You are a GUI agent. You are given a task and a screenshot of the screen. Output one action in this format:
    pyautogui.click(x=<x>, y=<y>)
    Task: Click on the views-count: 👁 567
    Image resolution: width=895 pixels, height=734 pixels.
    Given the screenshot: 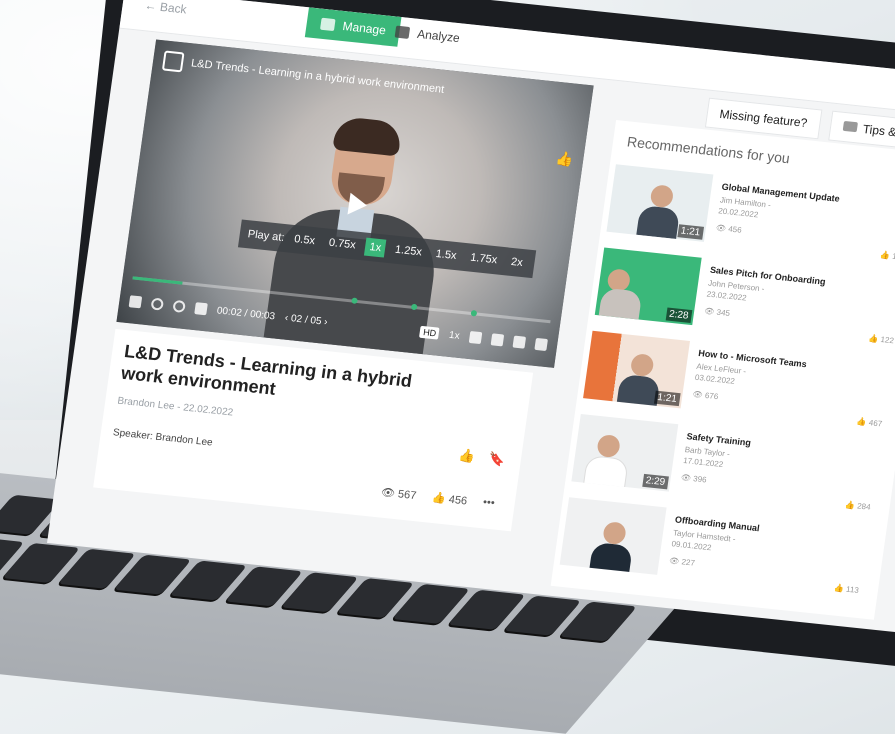 What is the action you would take?
    pyautogui.click(x=399, y=494)
    